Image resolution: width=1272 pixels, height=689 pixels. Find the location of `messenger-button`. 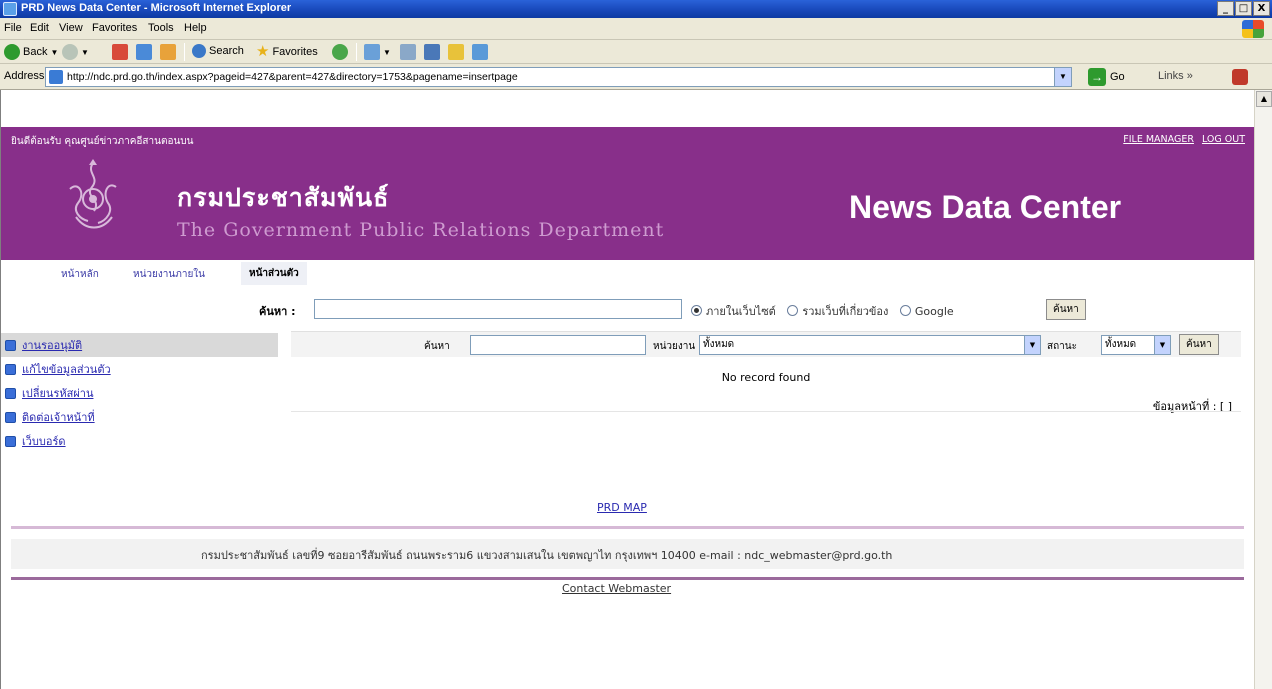

messenger-button is located at coordinates (480, 52).